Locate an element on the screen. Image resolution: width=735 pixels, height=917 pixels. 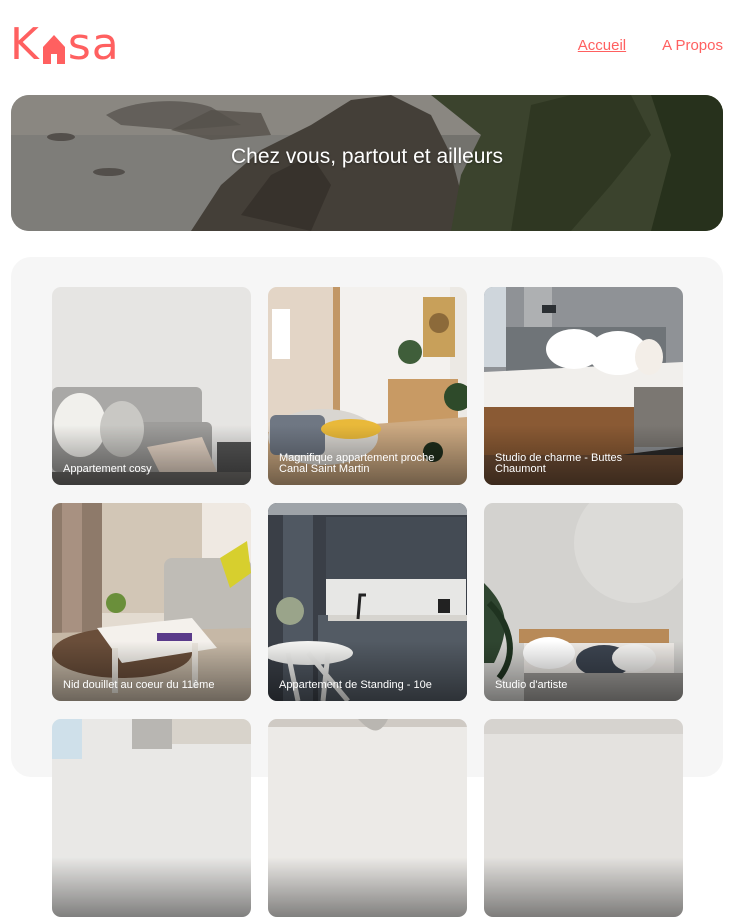
listing-card: Appartement de Standing - 10e is located at coordinates (367, 602).